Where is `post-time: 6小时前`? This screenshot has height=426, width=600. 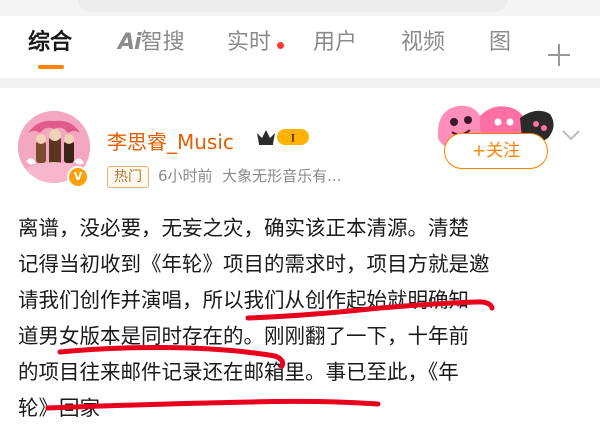
post-time: 6小时前 is located at coordinates (185, 176).